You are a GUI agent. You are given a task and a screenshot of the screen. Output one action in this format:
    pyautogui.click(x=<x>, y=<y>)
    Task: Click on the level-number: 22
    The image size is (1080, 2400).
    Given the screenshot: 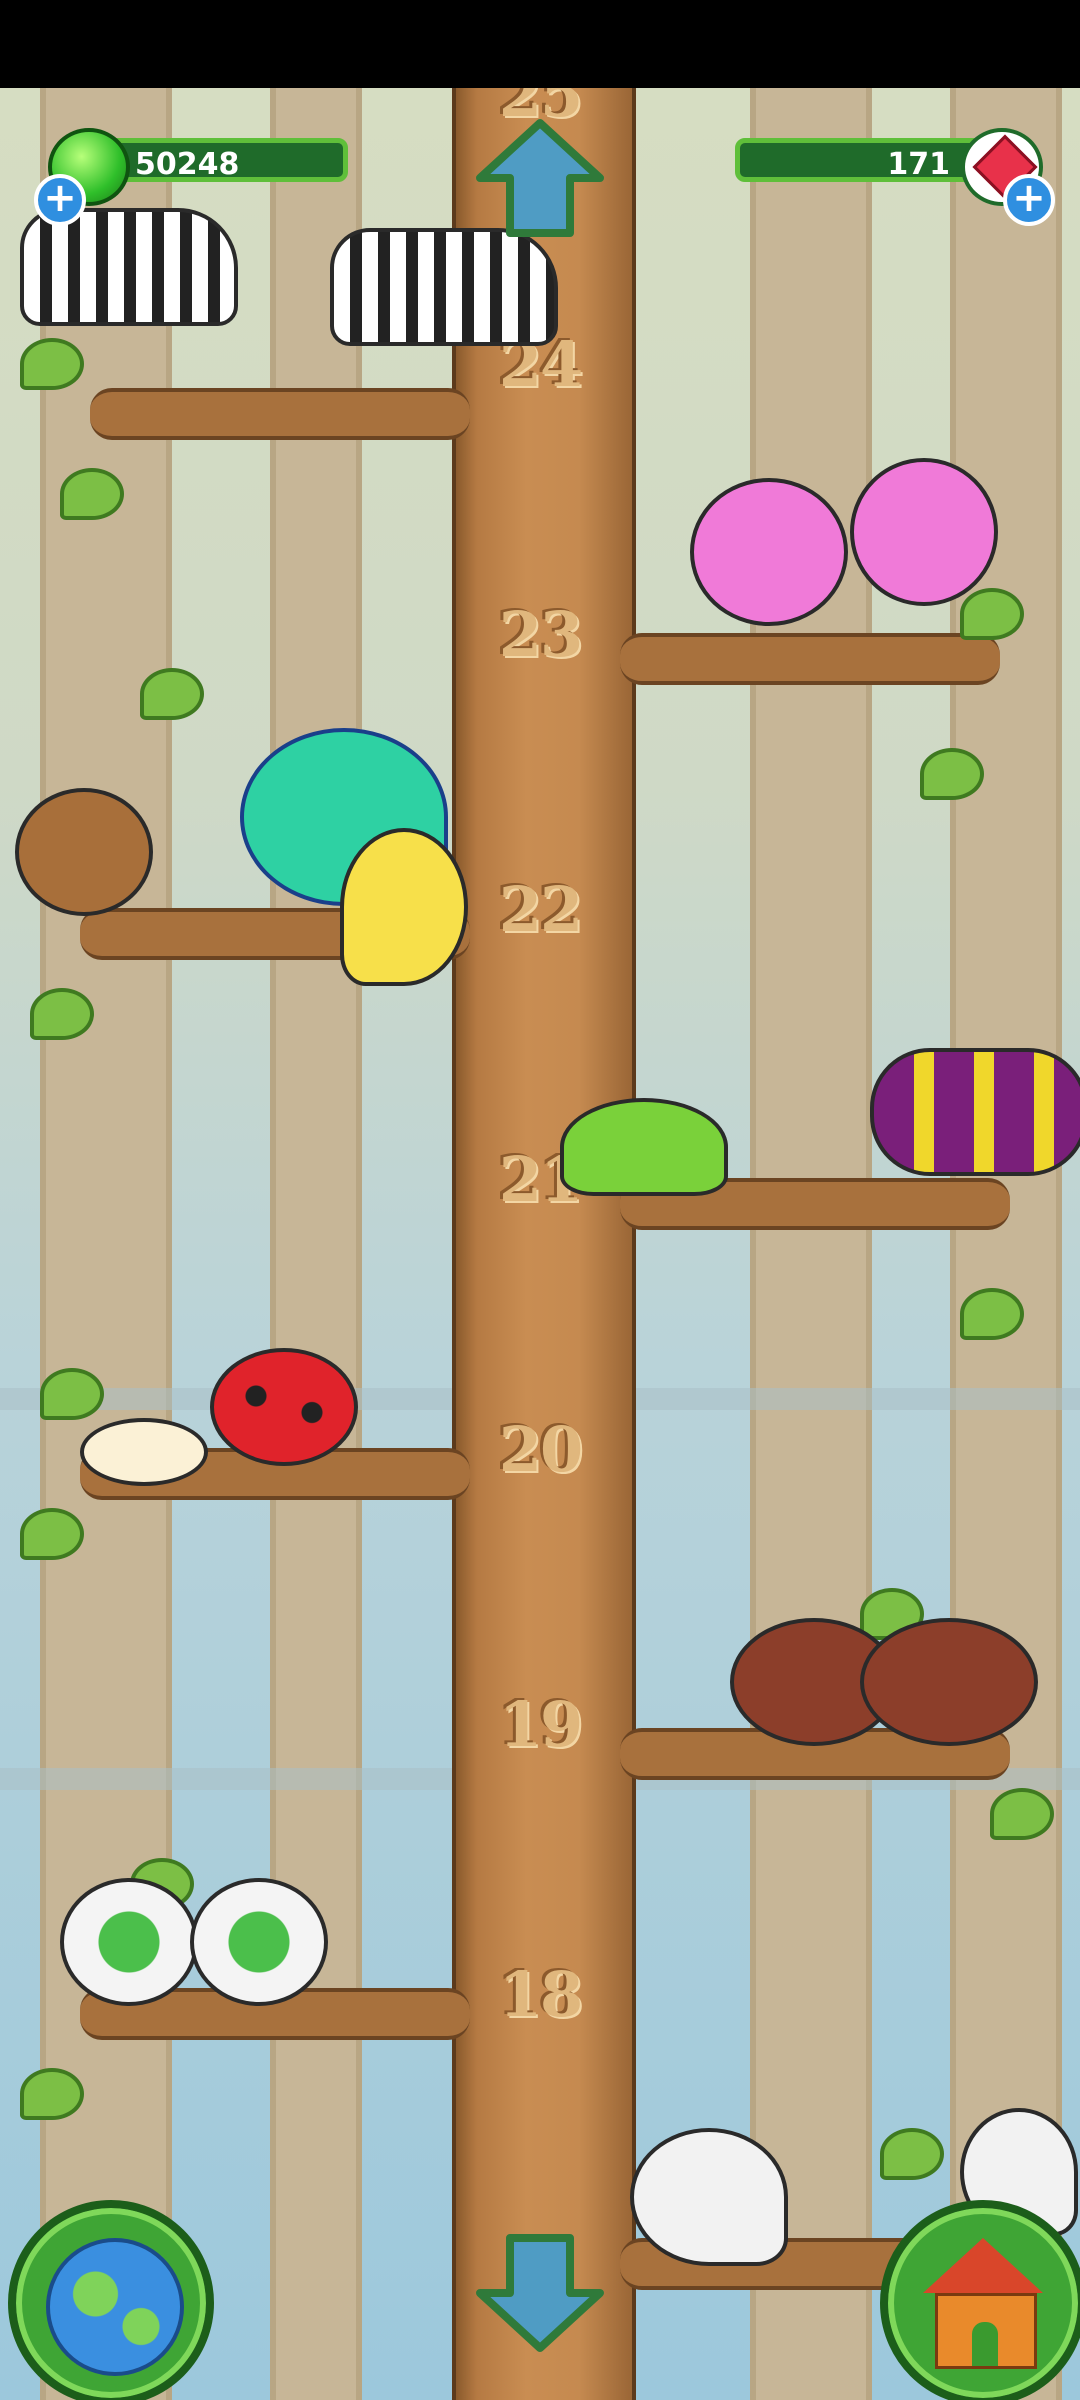 What is the action you would take?
    pyautogui.click(x=540, y=909)
    